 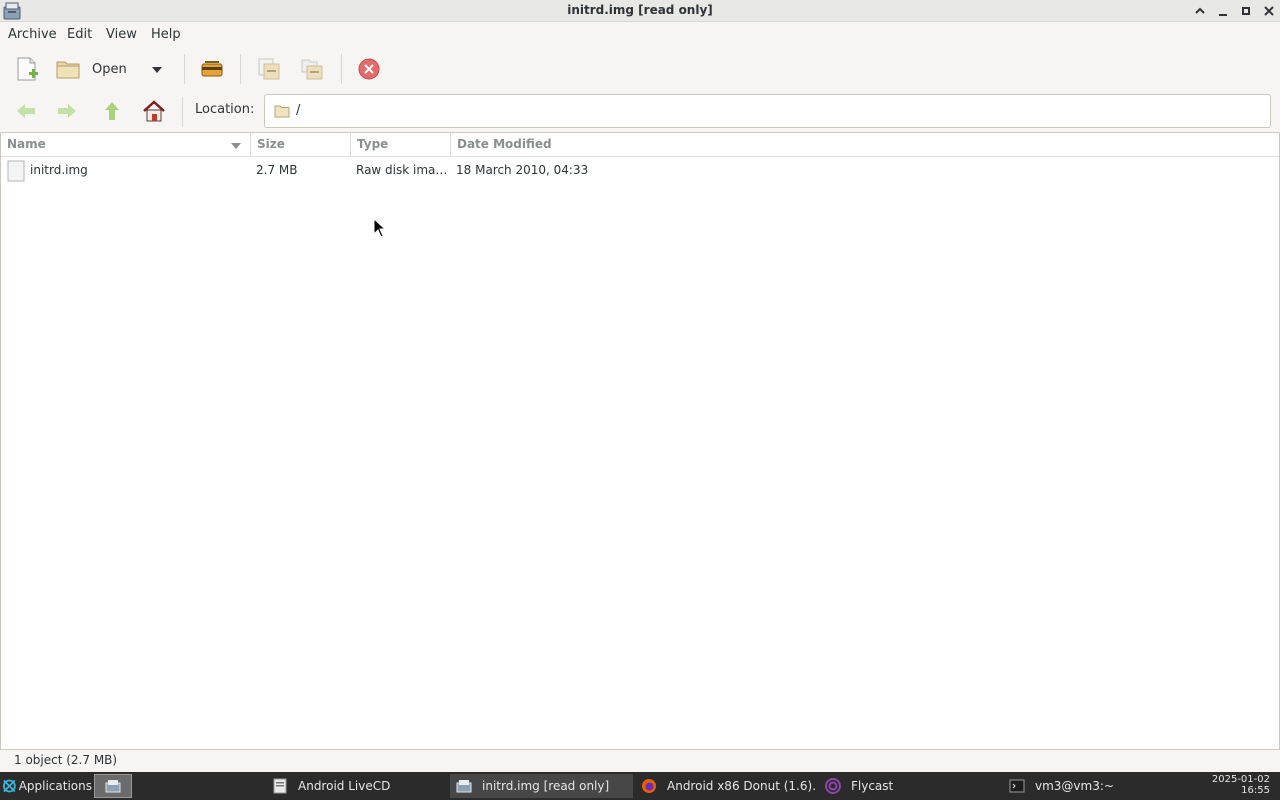 What do you see at coordinates (1269, 11) in the screenshot?
I see `close-icon` at bounding box center [1269, 11].